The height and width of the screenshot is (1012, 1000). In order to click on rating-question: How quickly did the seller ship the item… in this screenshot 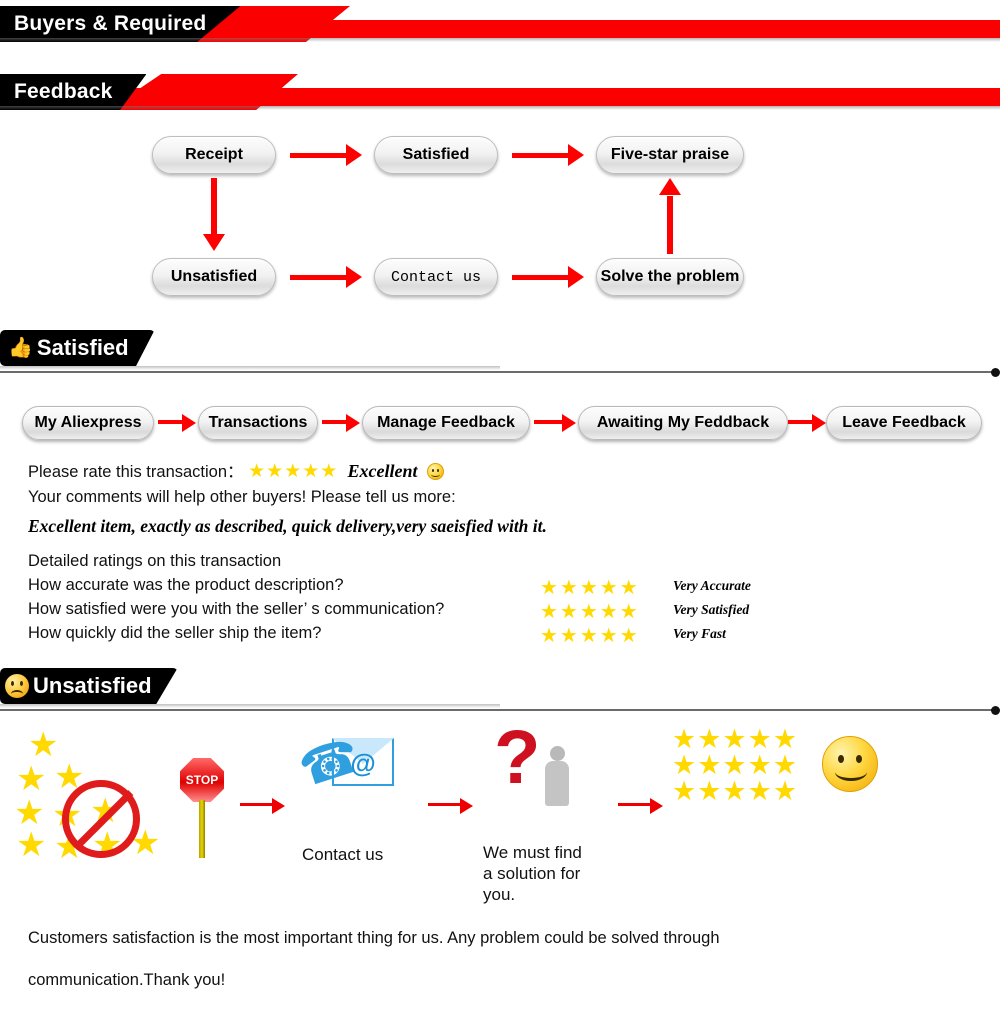, I will do `click(175, 633)`.